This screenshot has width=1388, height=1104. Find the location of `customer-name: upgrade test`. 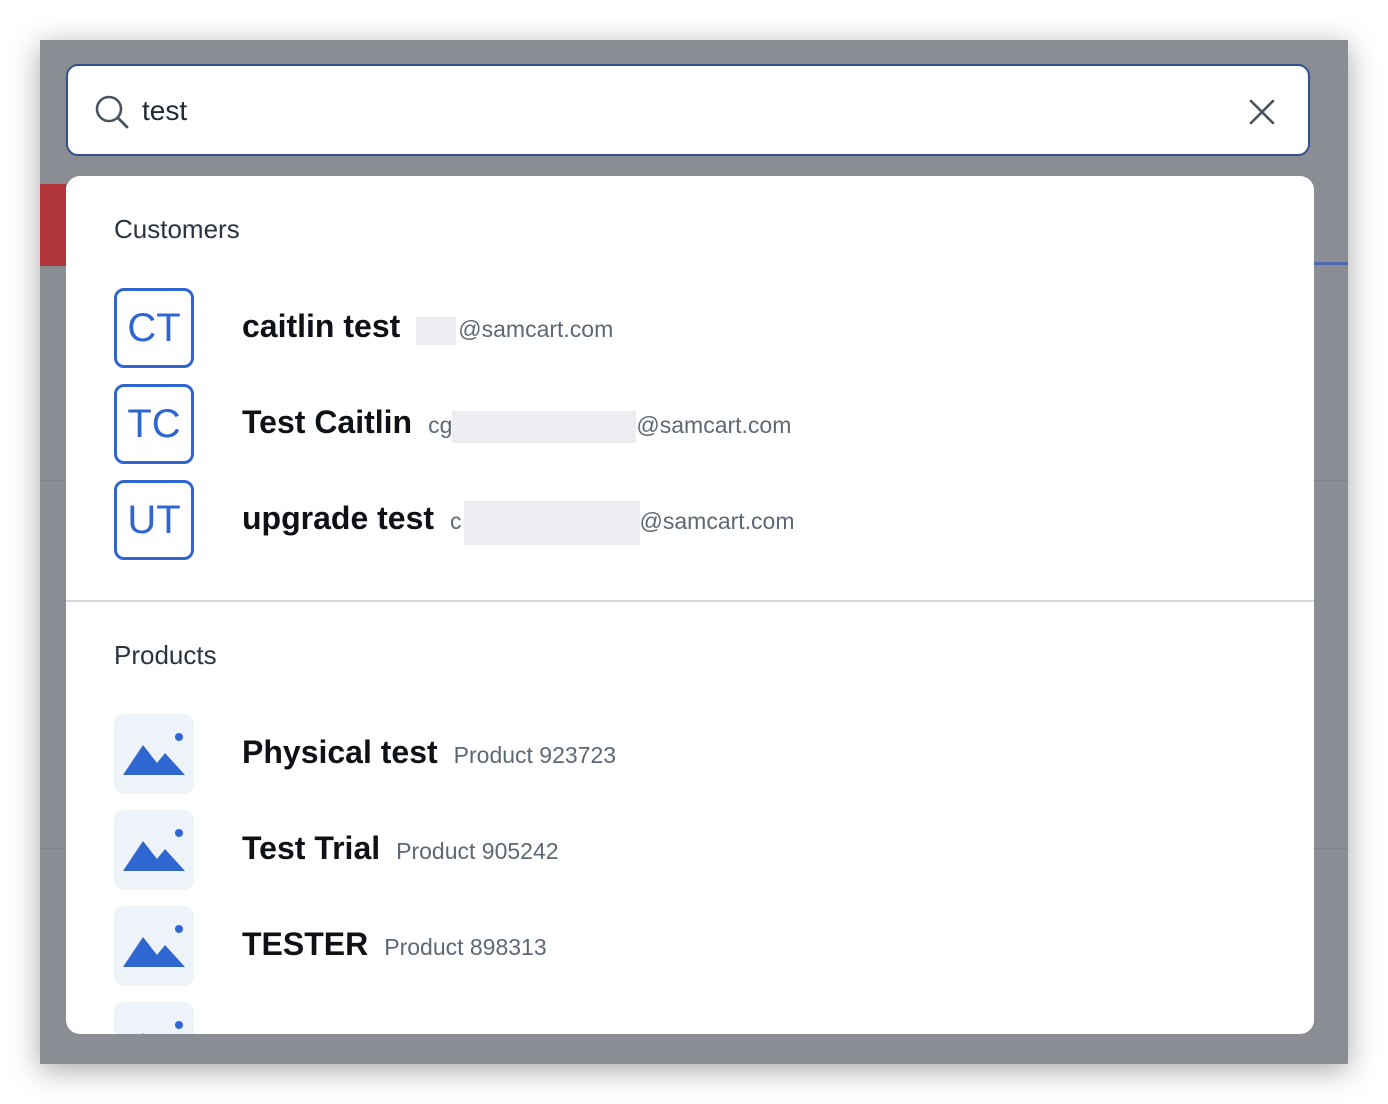

customer-name: upgrade test is located at coordinates (338, 518).